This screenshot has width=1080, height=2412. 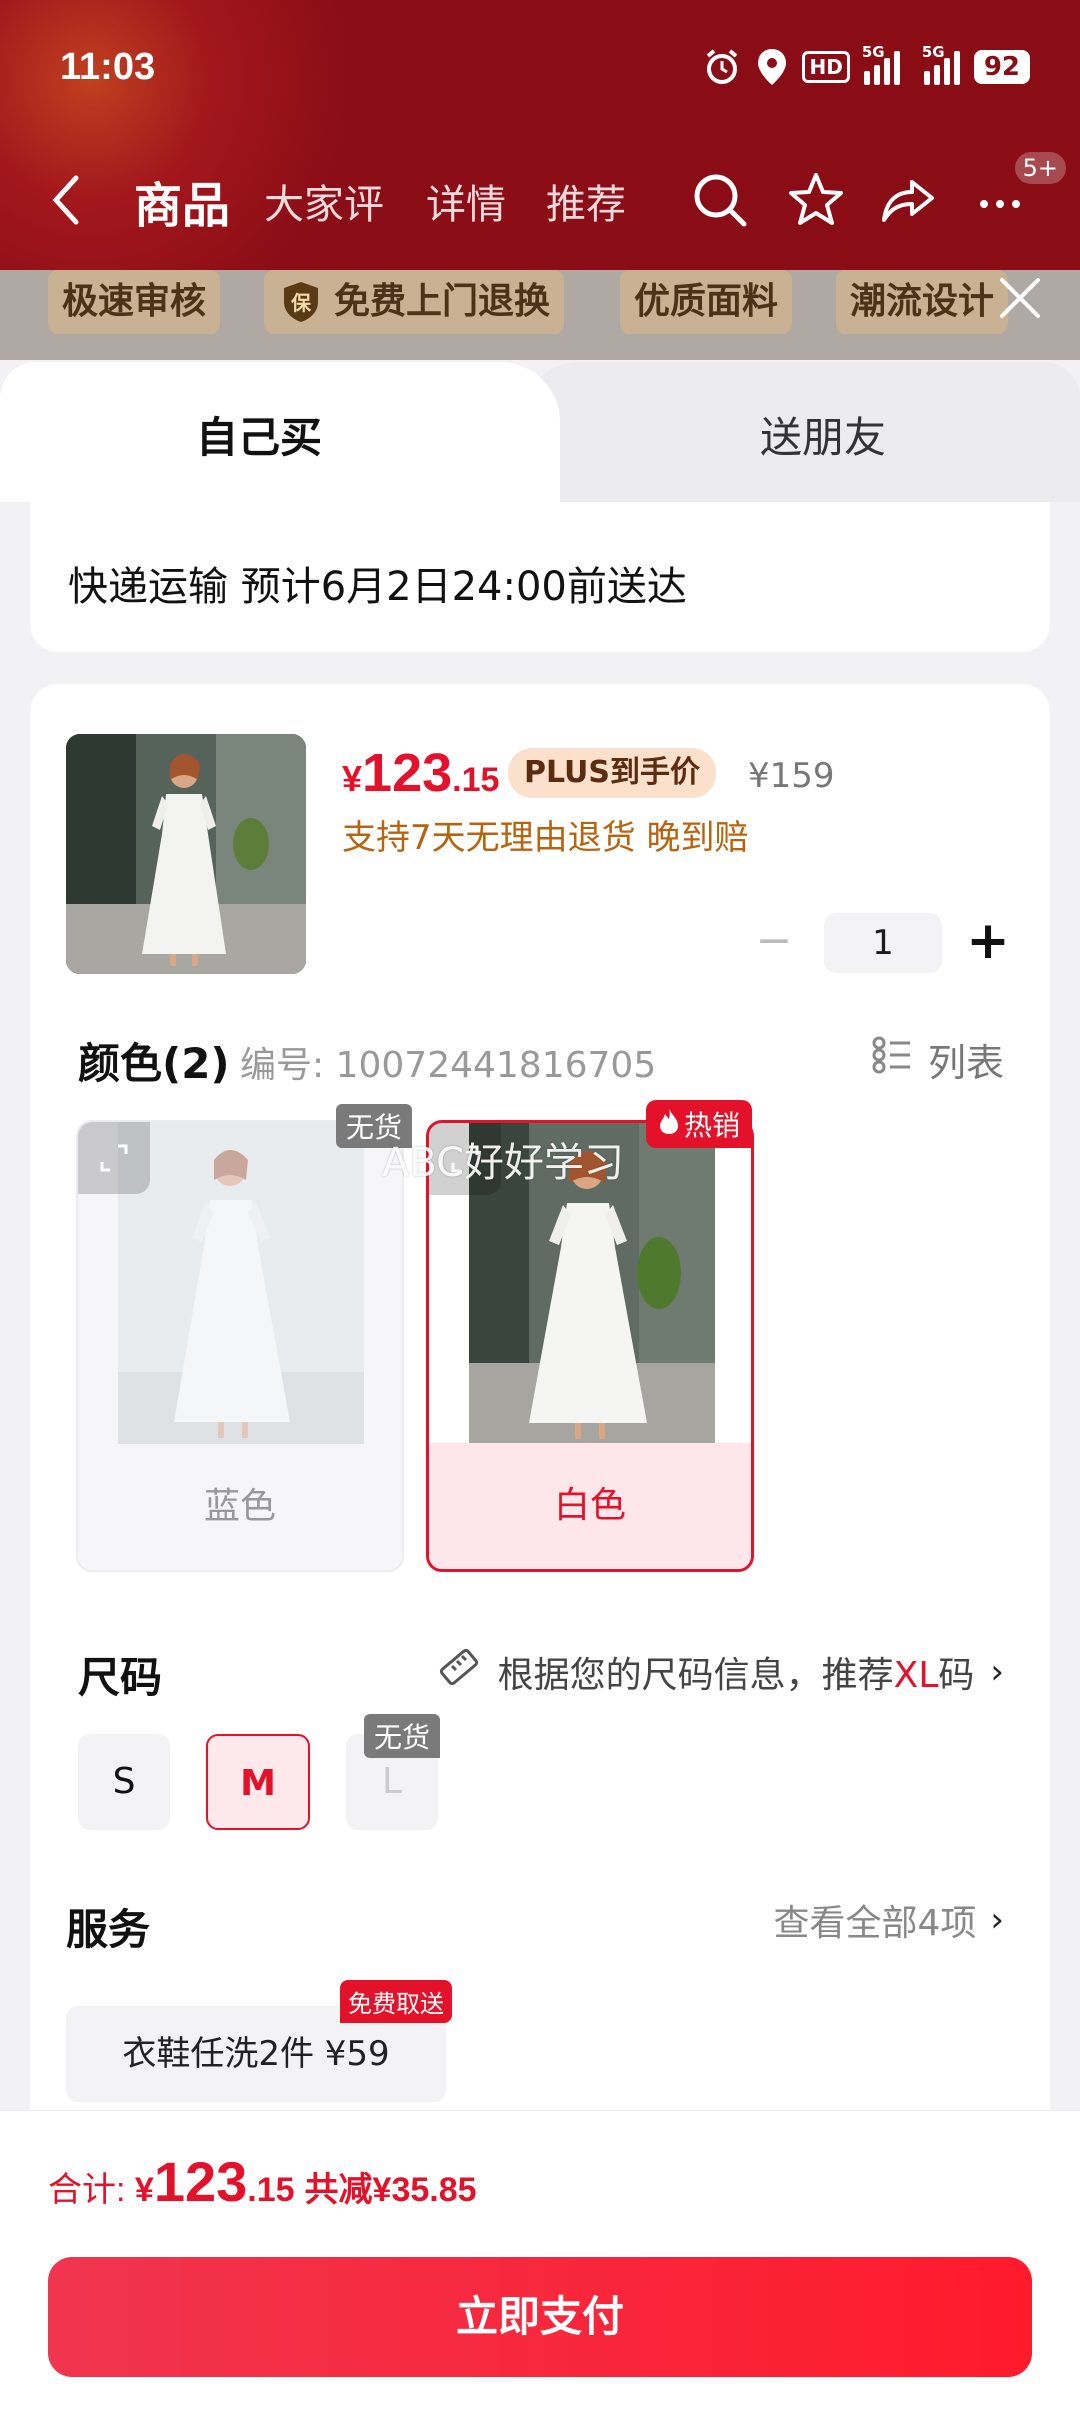 What do you see at coordinates (540, 432) in the screenshot?
I see `purchase-mode-tabs: 自己买 送朋友` at bounding box center [540, 432].